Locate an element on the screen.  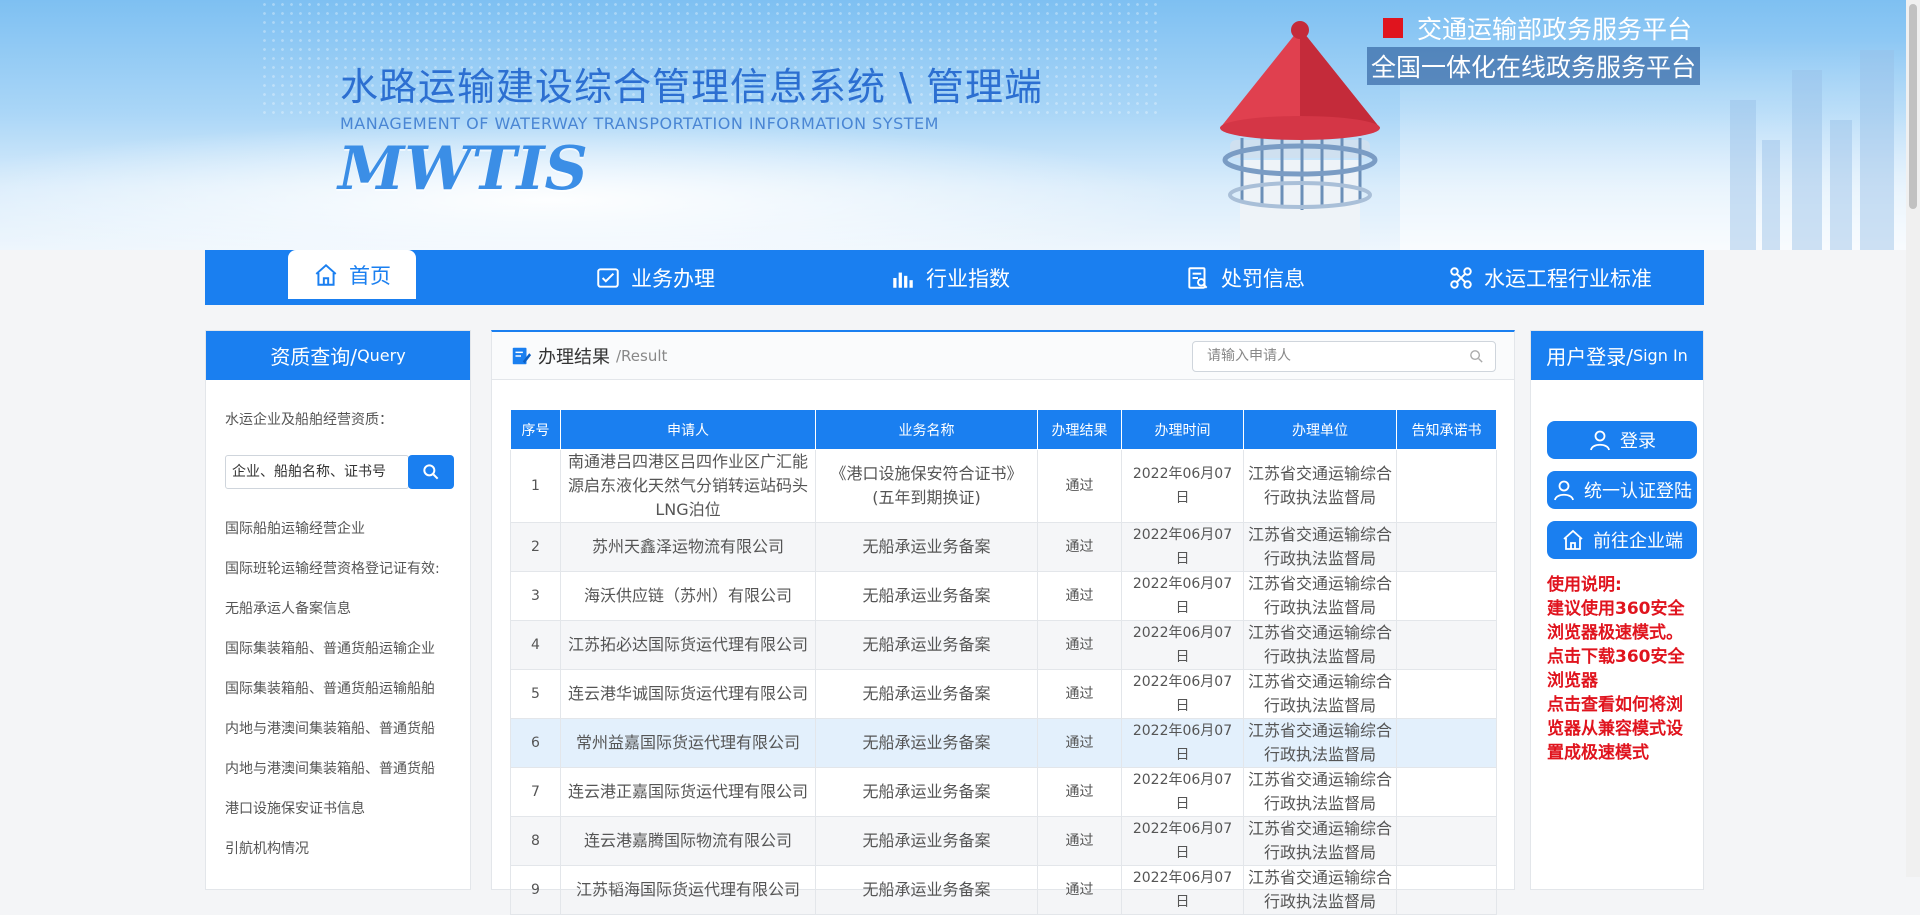
user-icon is located at coordinates (1600, 440).